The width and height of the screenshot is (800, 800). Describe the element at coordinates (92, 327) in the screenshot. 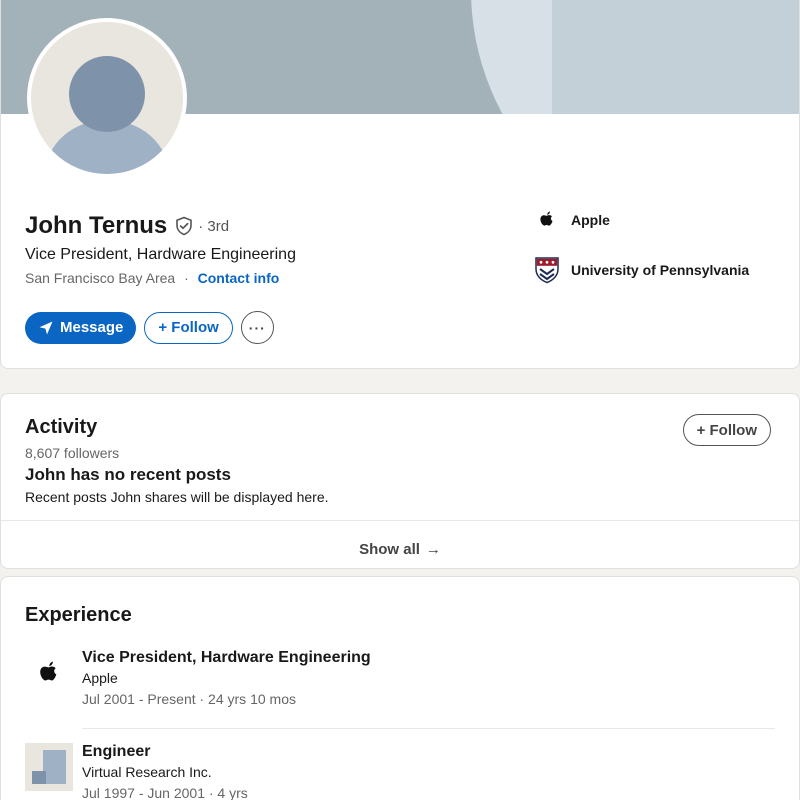

I see `message-button-label: Message` at that location.